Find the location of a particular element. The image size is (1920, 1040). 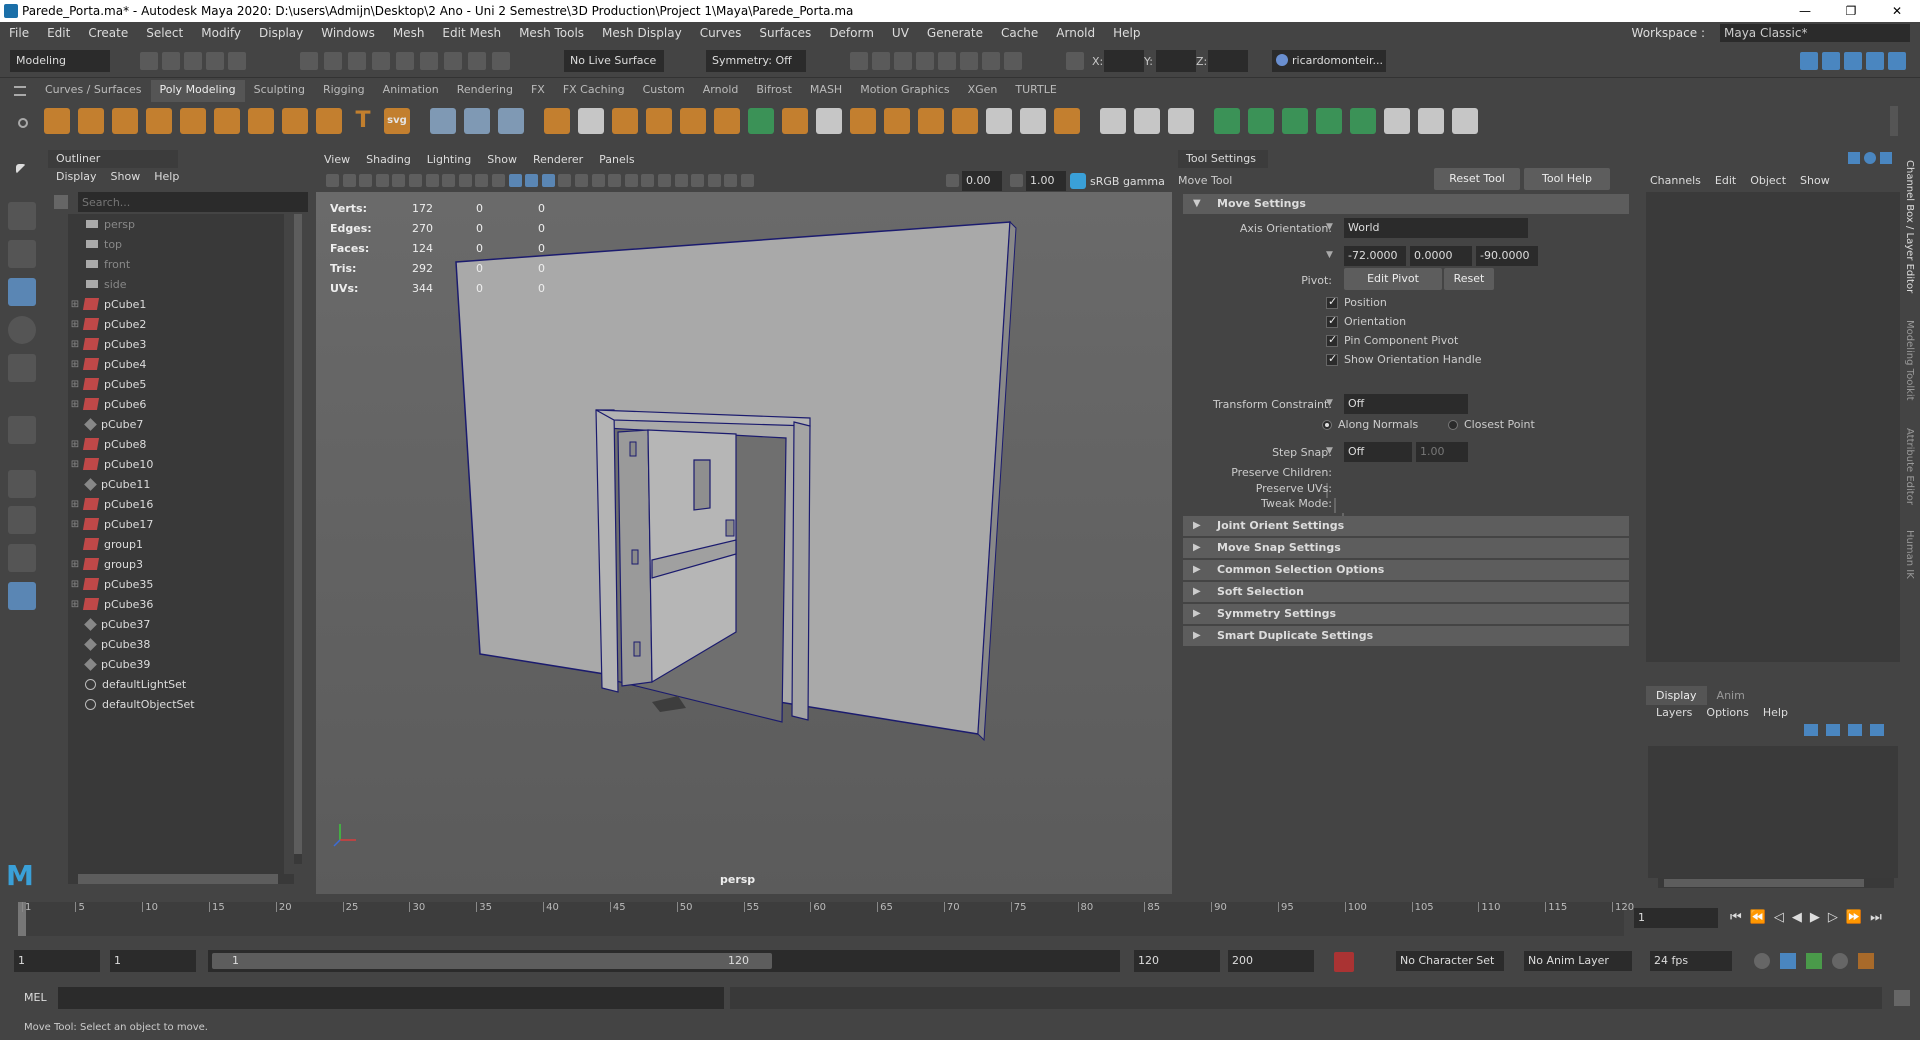

shelf-tab-animation: Animation is located at coordinates (411, 91).